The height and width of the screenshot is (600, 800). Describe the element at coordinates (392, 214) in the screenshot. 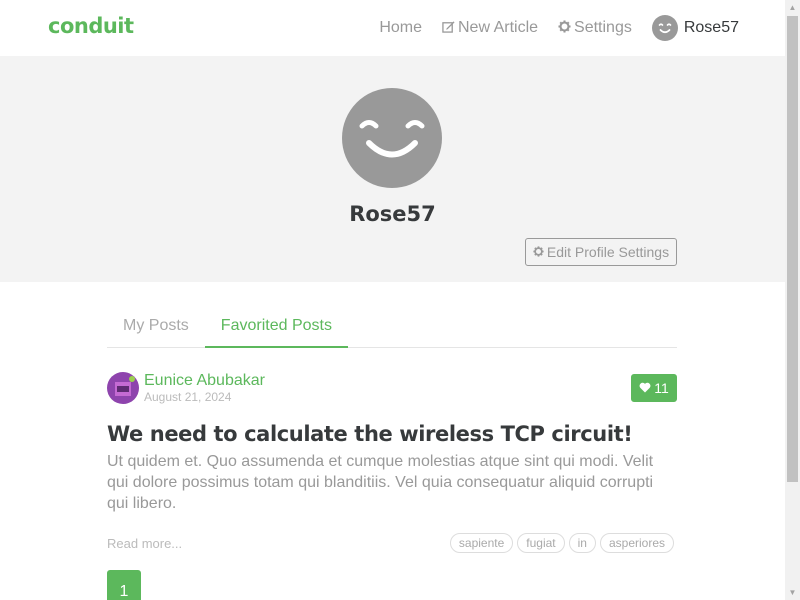

I see `profile-username: Rose57` at that location.